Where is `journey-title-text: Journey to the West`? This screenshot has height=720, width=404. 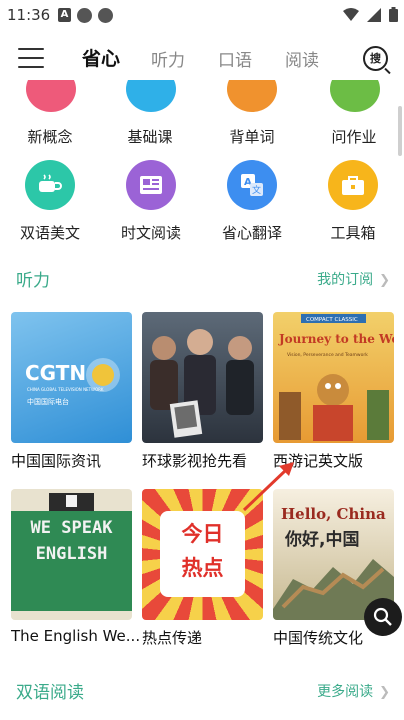
journey-title-text: Journey to the West is located at coordinates (336, 339).